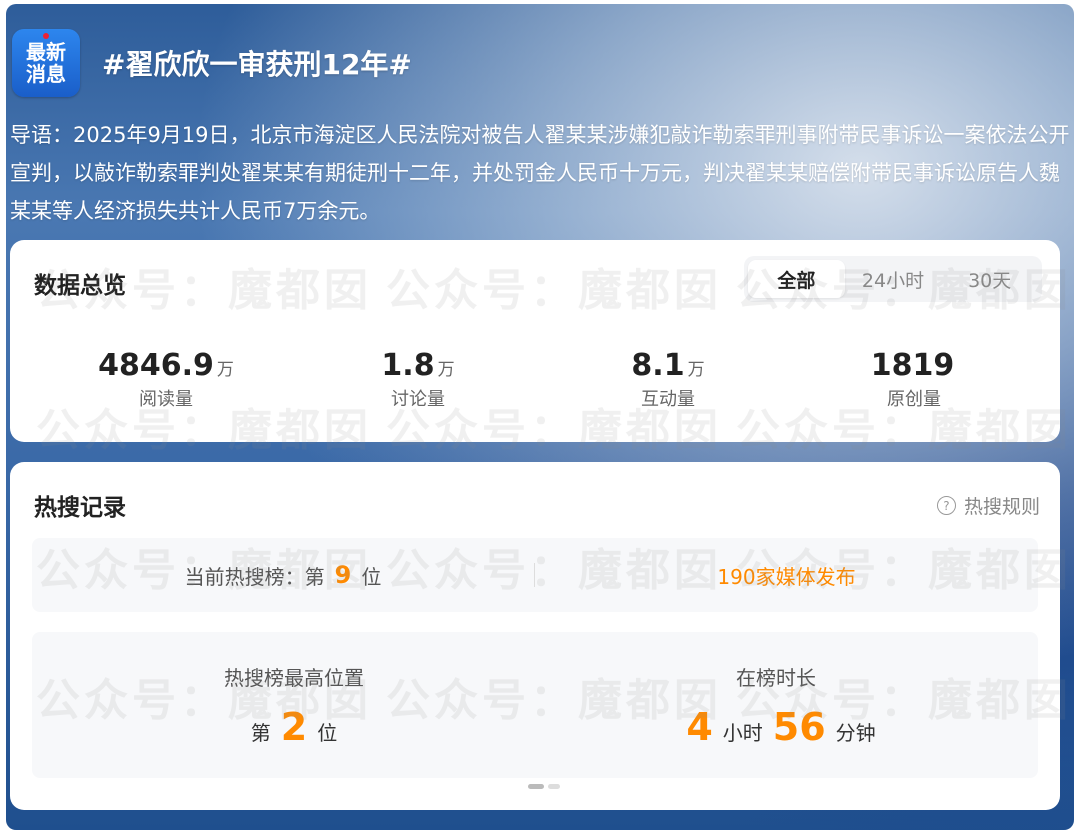 This screenshot has width=1080, height=834. I want to click on logo-text-line1: 最新, so click(46, 52).